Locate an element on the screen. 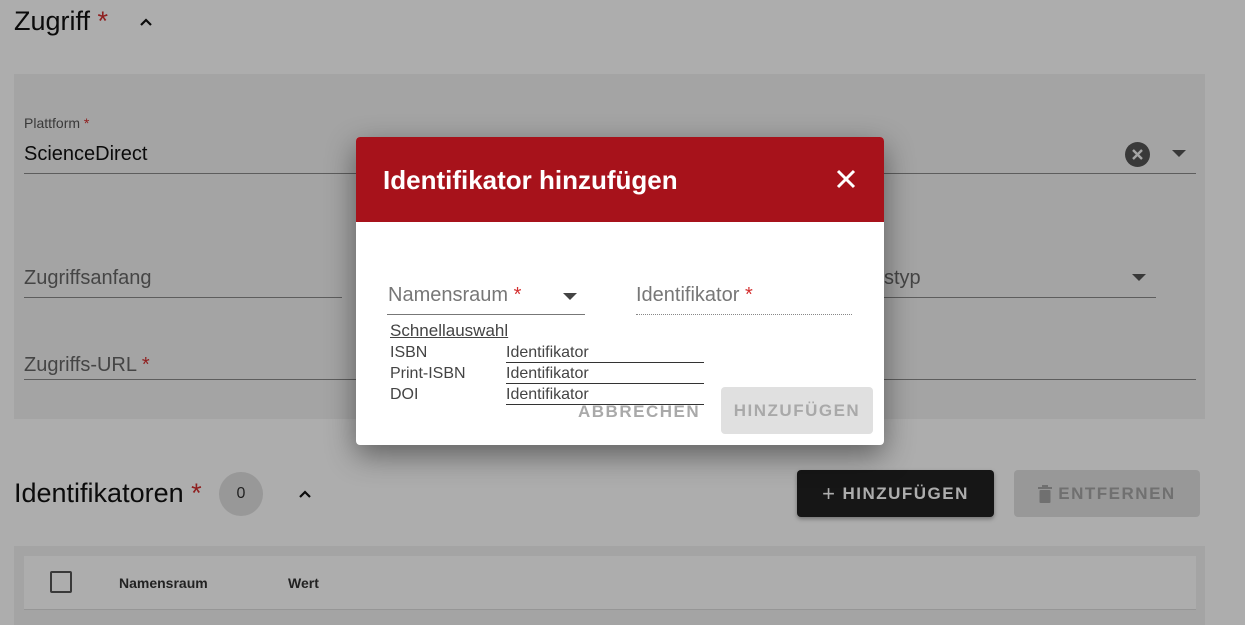 The image size is (1245, 625). quick-select-namespace-isbn: ISBN is located at coordinates (409, 352).